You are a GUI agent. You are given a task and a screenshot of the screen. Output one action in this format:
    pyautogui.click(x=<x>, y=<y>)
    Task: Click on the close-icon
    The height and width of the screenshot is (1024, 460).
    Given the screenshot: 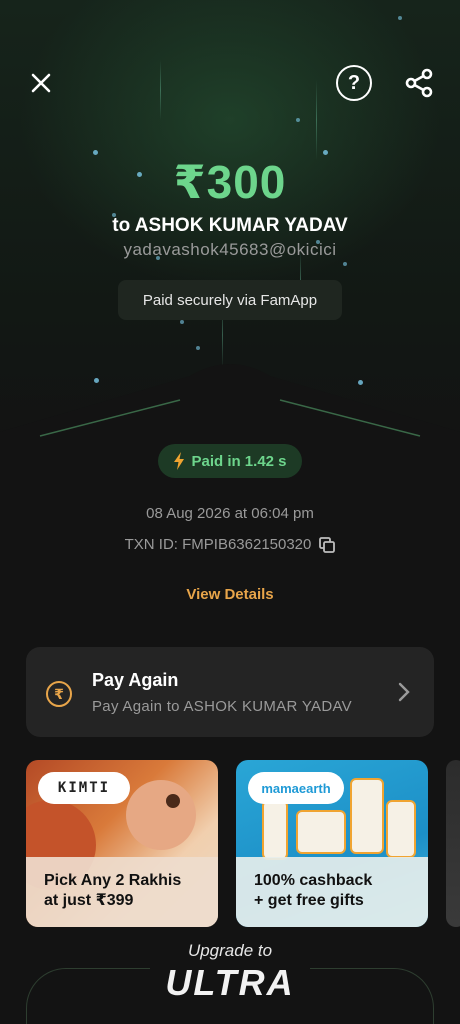 What is the action you would take?
    pyautogui.click(x=41, y=83)
    